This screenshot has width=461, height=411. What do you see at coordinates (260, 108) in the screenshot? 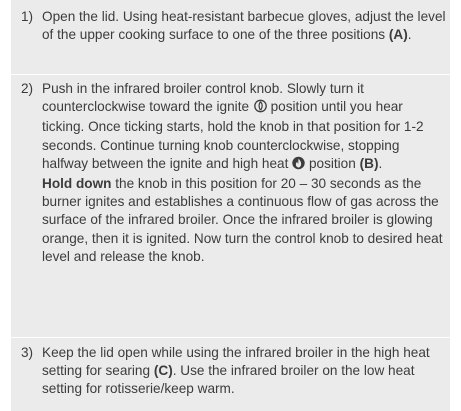
I see `ignite-symbol-icon` at bounding box center [260, 108].